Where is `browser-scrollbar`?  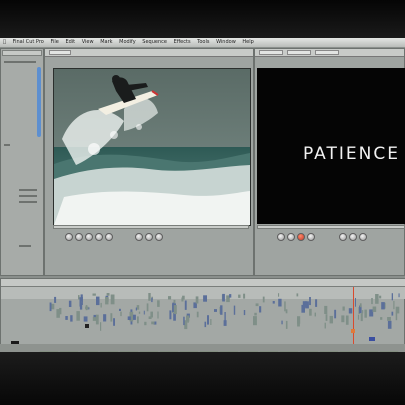
browser-scrollbar is located at coordinates (39, 102).